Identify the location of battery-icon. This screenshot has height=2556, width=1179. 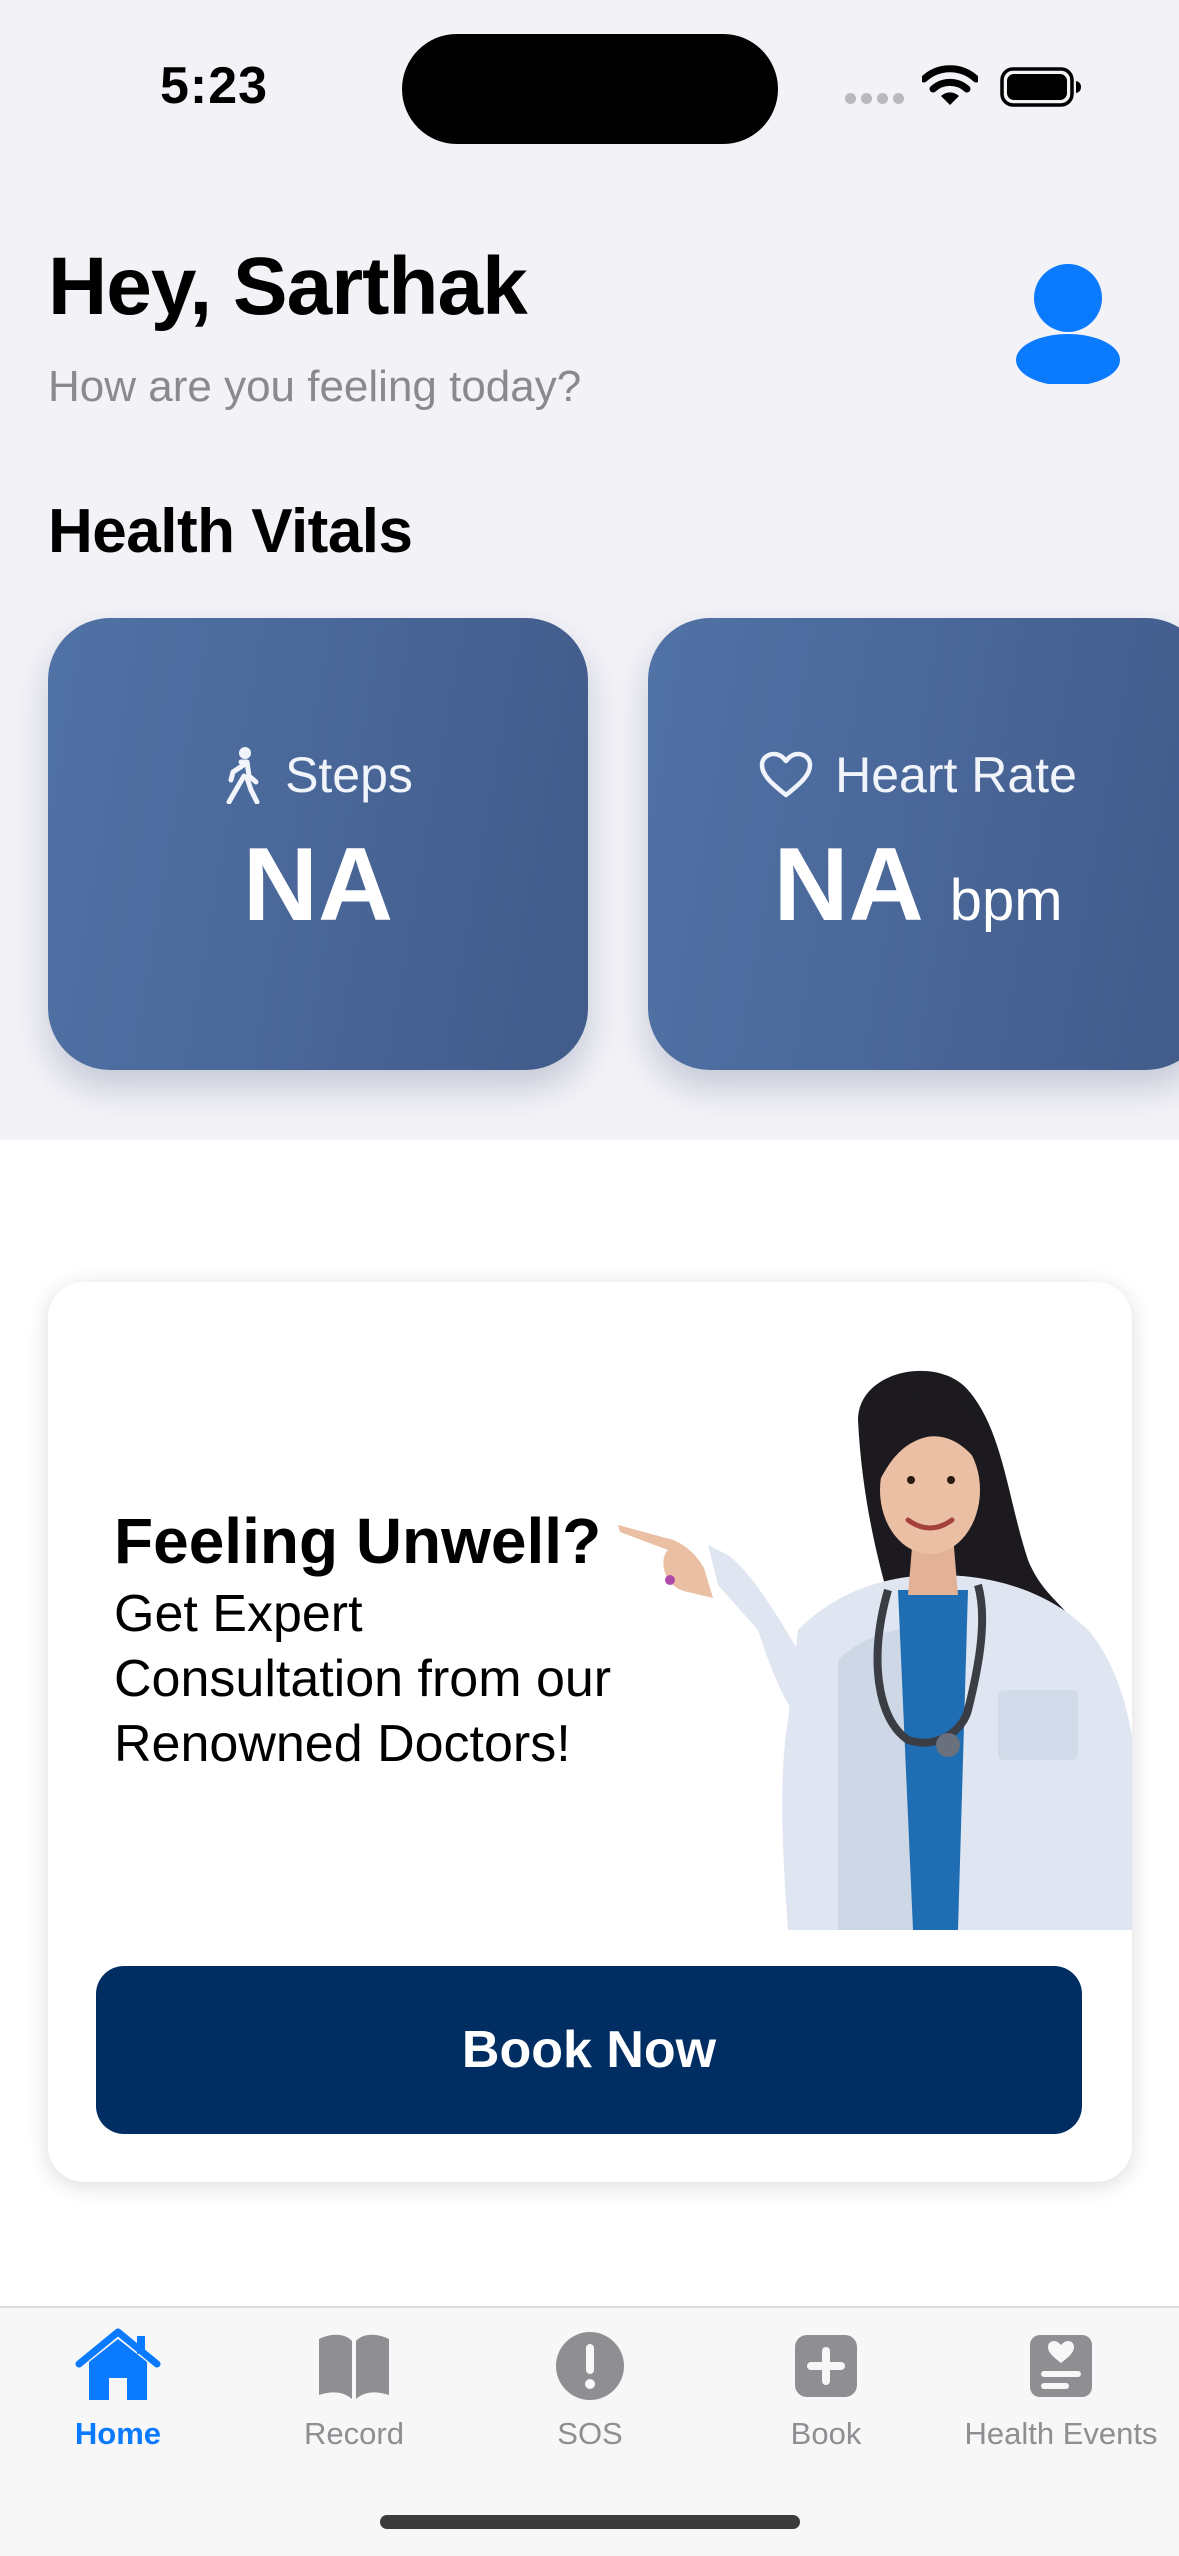
(1040, 87).